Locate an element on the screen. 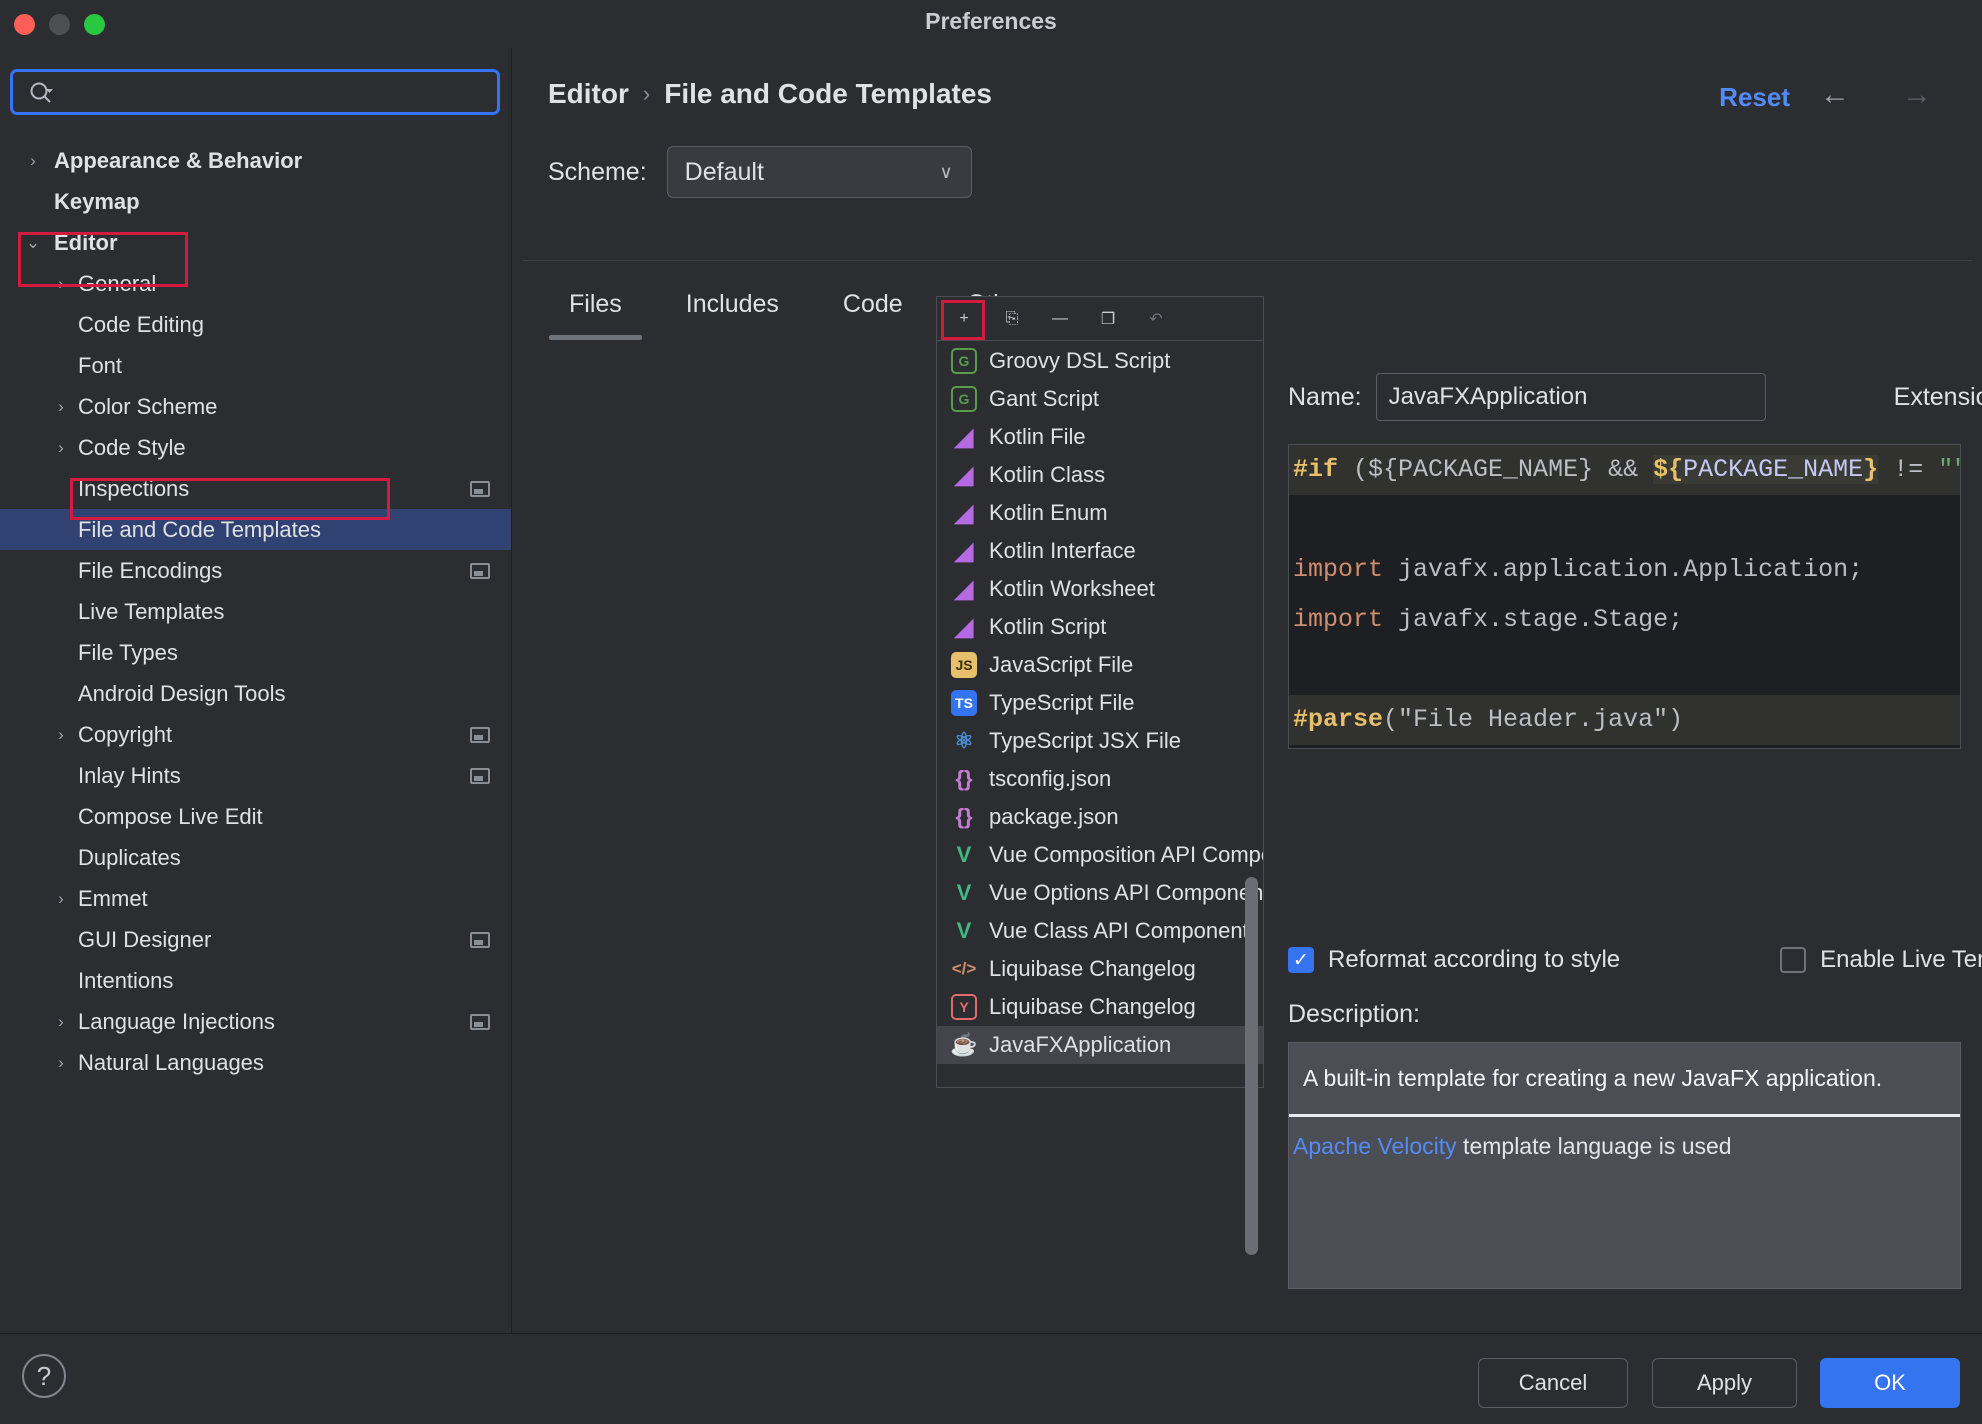 The image size is (1982, 1424). list-item: {} package.json is located at coordinates (1100, 817).